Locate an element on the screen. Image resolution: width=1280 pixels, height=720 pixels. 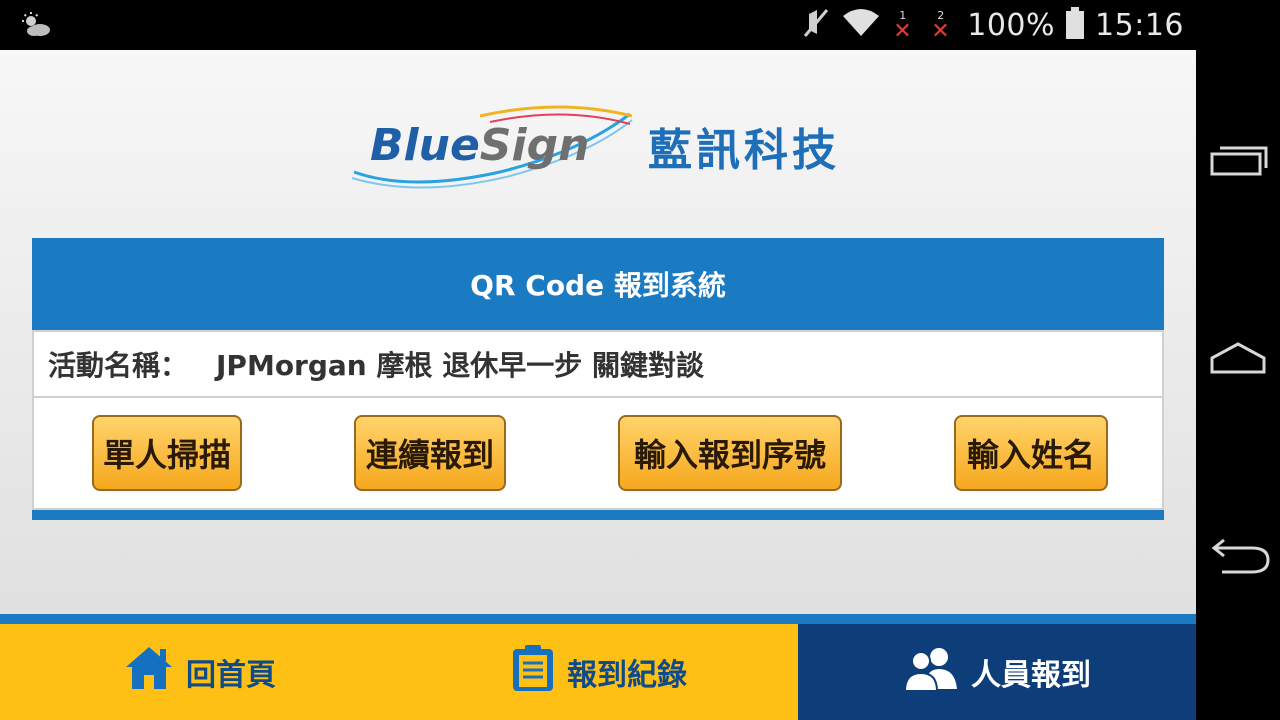
recent-apps-button is located at coordinates (1238, 161).